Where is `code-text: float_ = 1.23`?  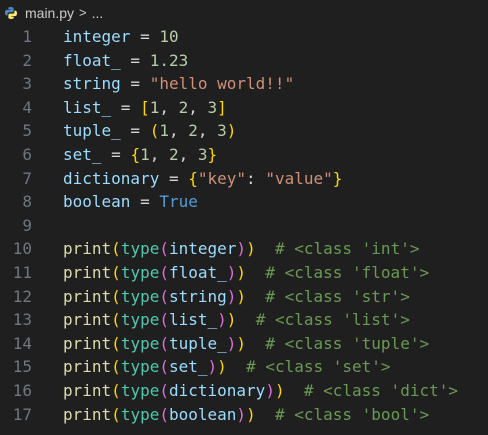
code-text: float_ = 1.23 is located at coordinates (125, 61).